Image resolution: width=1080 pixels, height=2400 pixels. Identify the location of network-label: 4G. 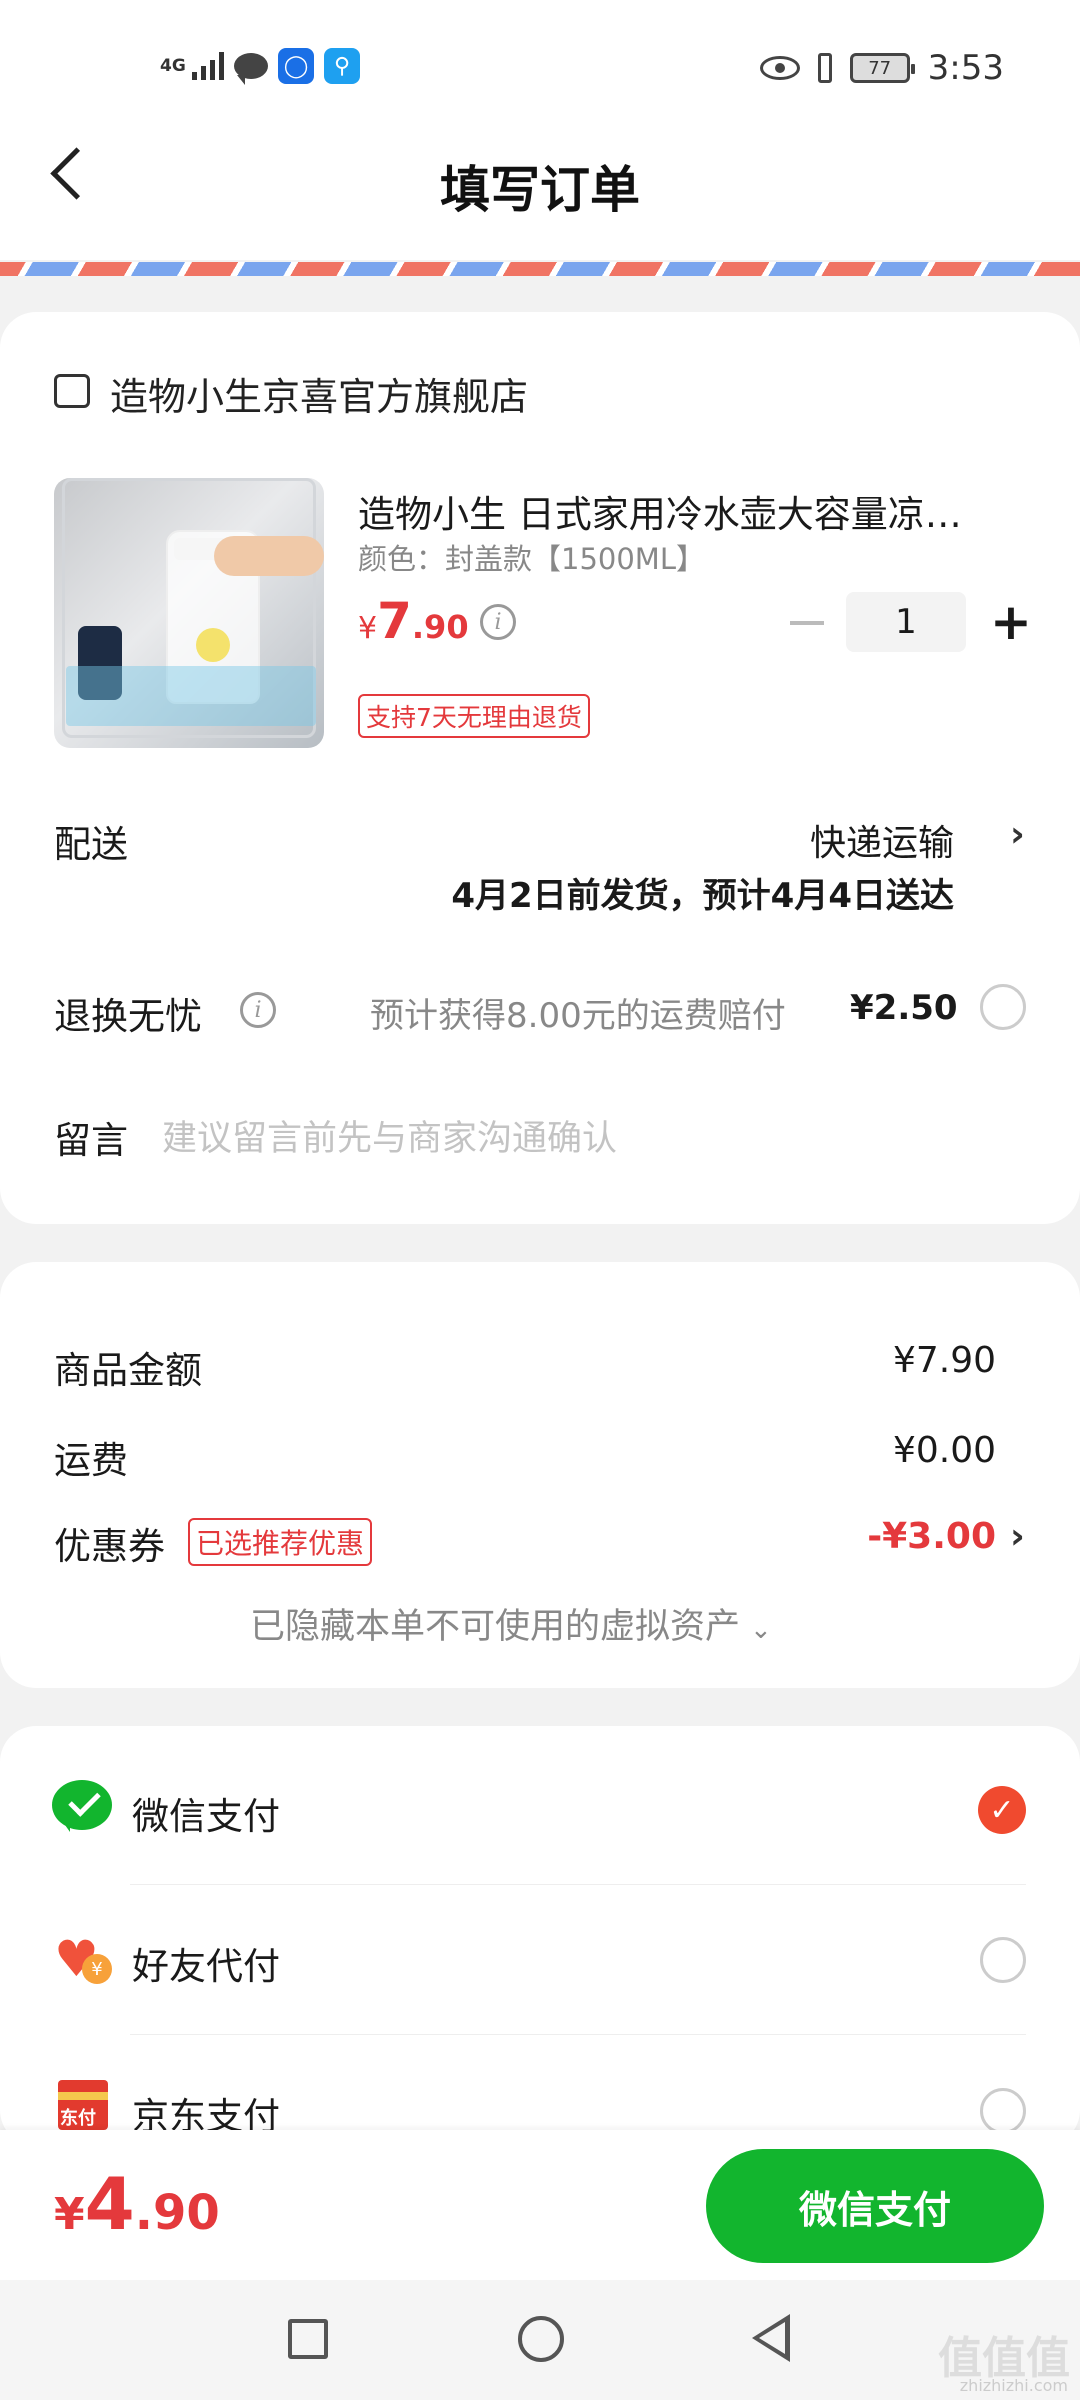
(173, 65).